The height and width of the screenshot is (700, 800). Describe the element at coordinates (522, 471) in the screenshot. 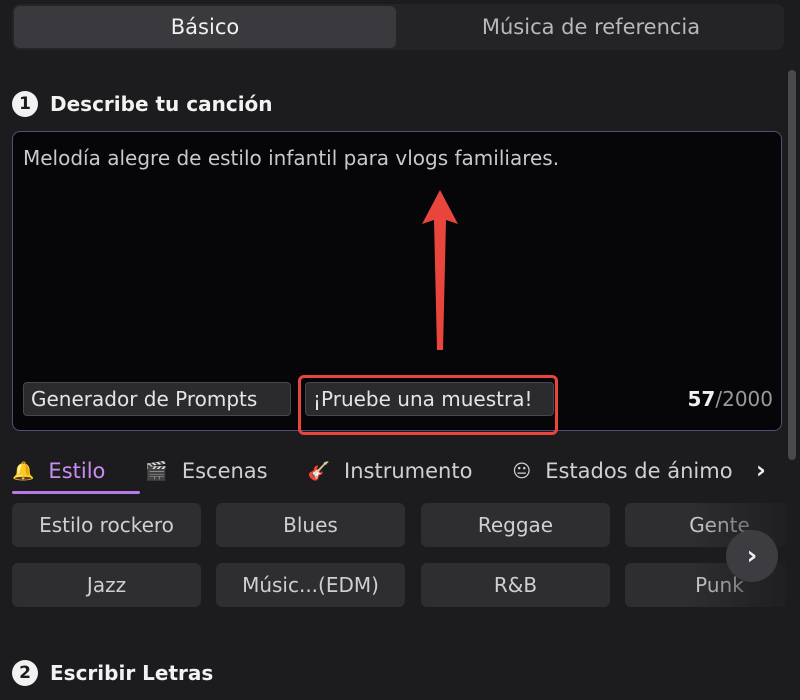

I see `face-icon: 😐` at that location.